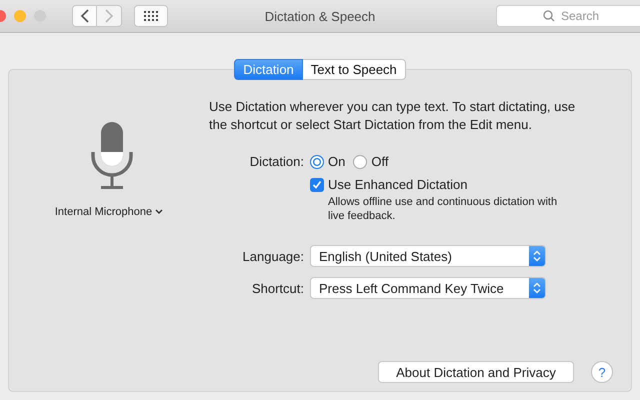 This screenshot has height=400, width=640. I want to click on chevron-right-icon, so click(109, 16).